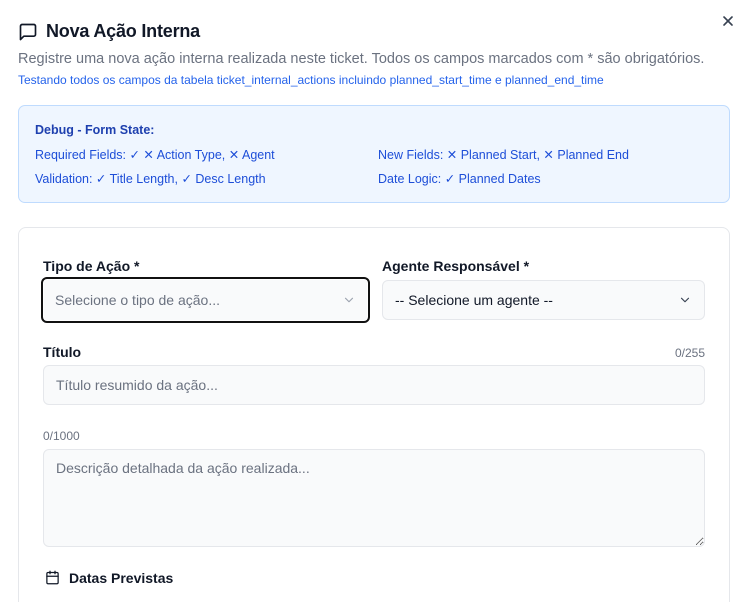 This screenshot has width=742, height=602. Describe the element at coordinates (374, 498) in the screenshot. I see `description-textarea` at that location.